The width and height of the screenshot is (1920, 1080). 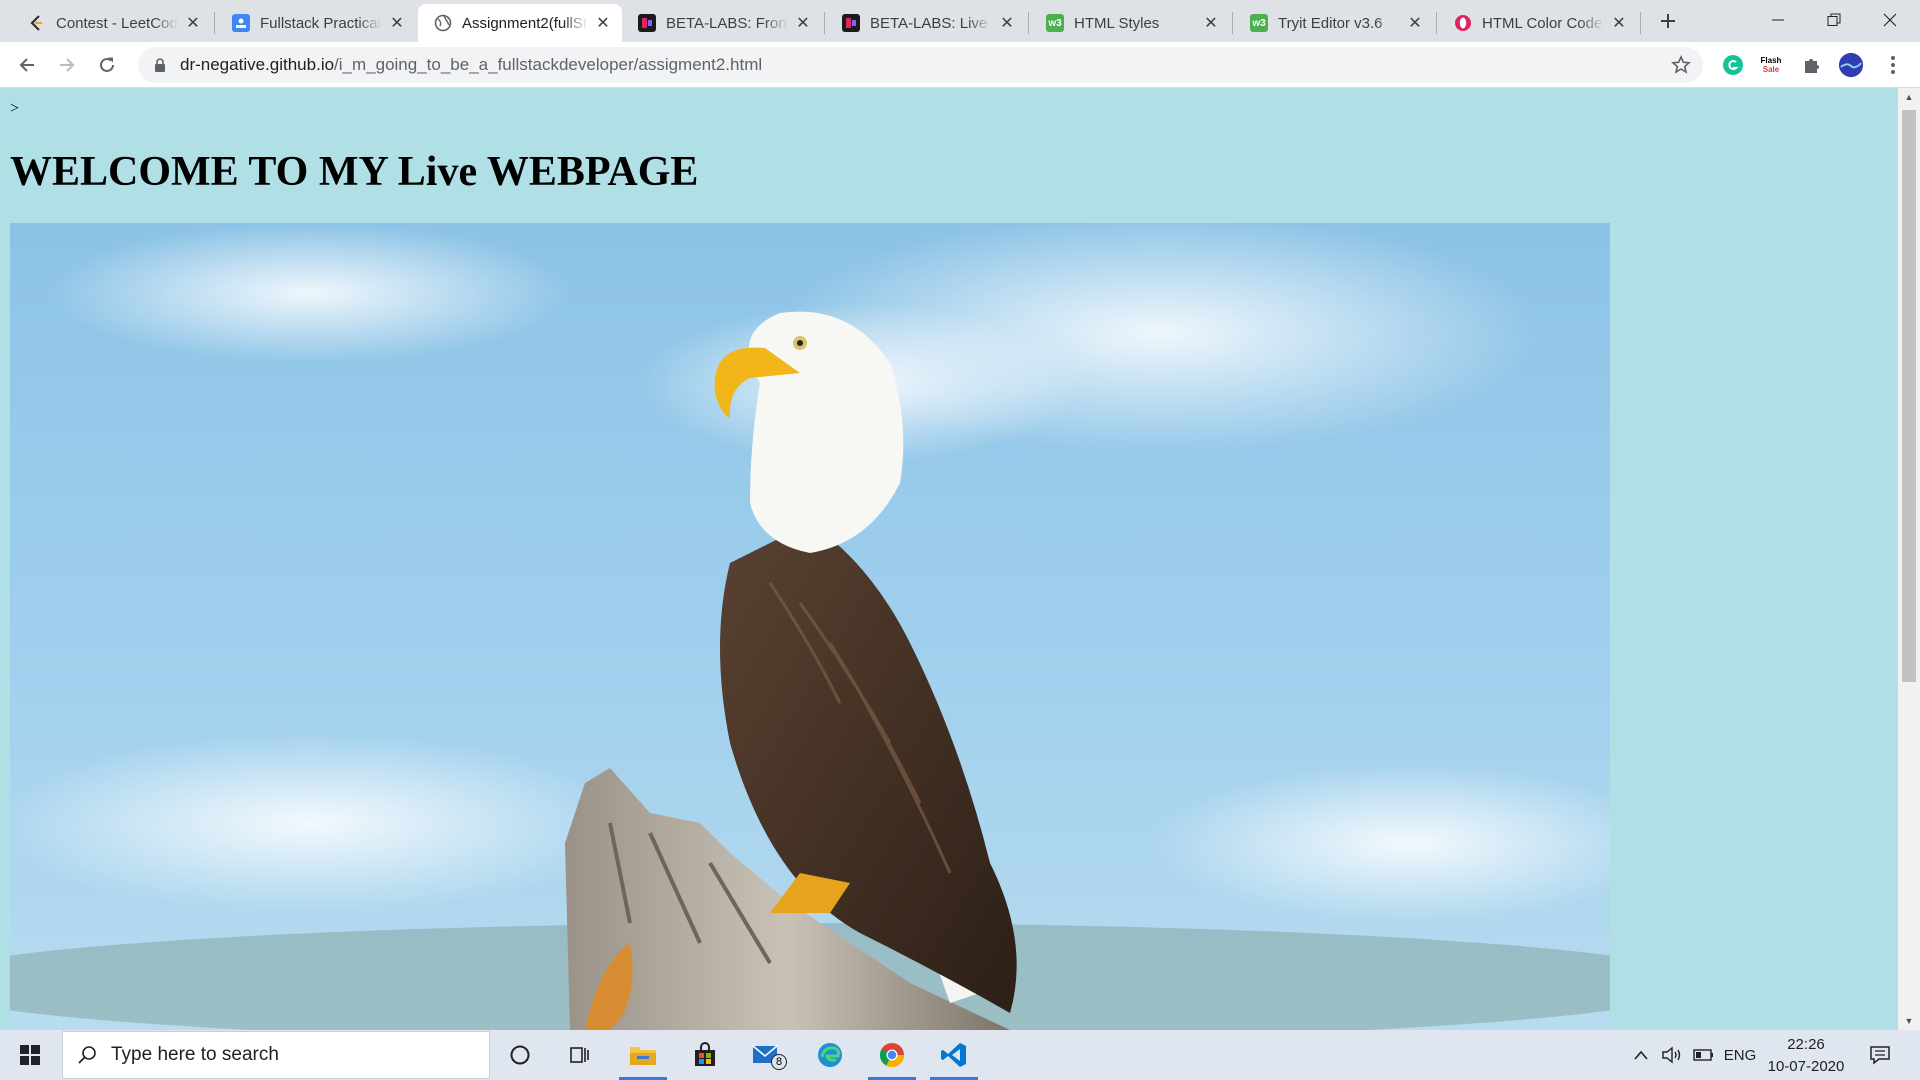 I want to click on cortana-icon, so click(x=520, y=1055).